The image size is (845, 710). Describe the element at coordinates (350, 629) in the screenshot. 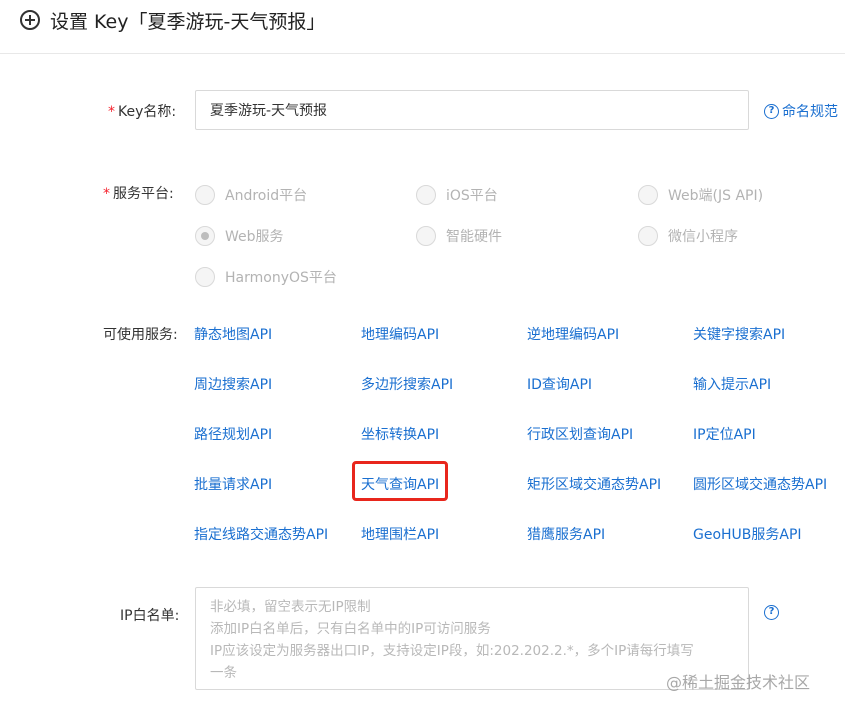

I see `placeholder-line: 添加IP白名单后，只有白名单中的IP可访问服务` at that location.